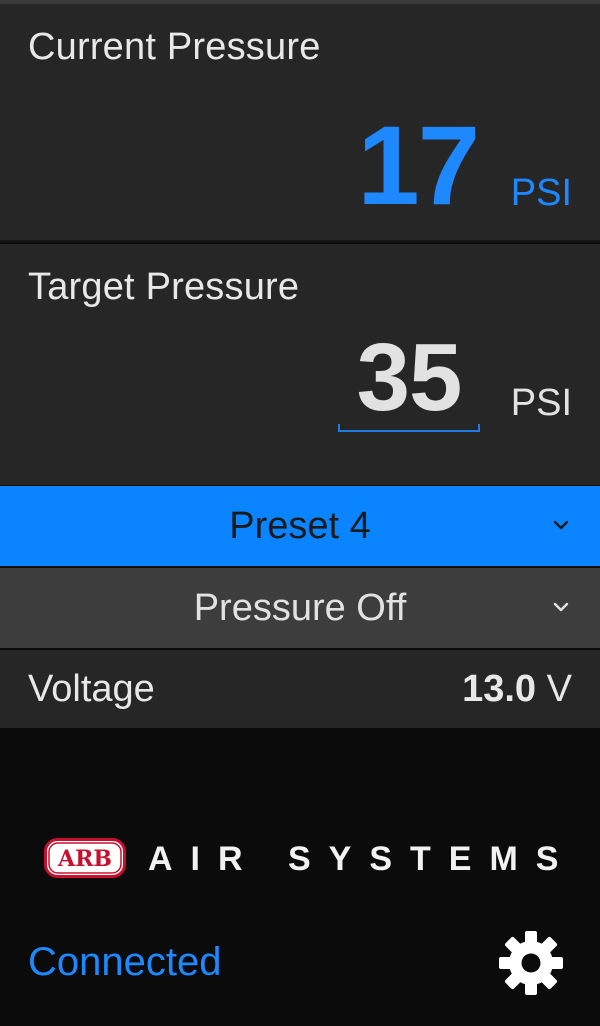 The width and height of the screenshot is (600, 1026). Describe the element at coordinates (91, 689) in the screenshot. I see `voltage-label: Voltage` at that location.